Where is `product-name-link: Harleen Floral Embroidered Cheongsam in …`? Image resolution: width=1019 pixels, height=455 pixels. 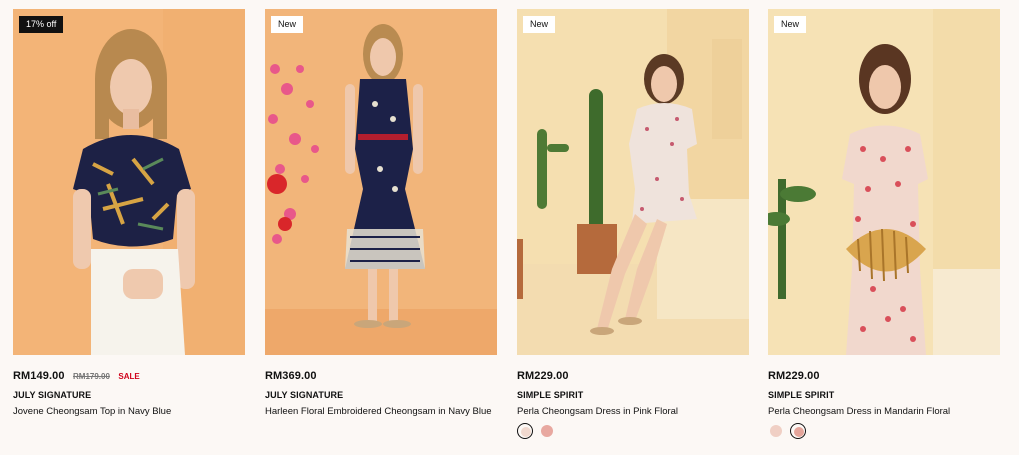
product-name-link: Harleen Floral Embroidered Cheongsam in … is located at coordinates (378, 411).